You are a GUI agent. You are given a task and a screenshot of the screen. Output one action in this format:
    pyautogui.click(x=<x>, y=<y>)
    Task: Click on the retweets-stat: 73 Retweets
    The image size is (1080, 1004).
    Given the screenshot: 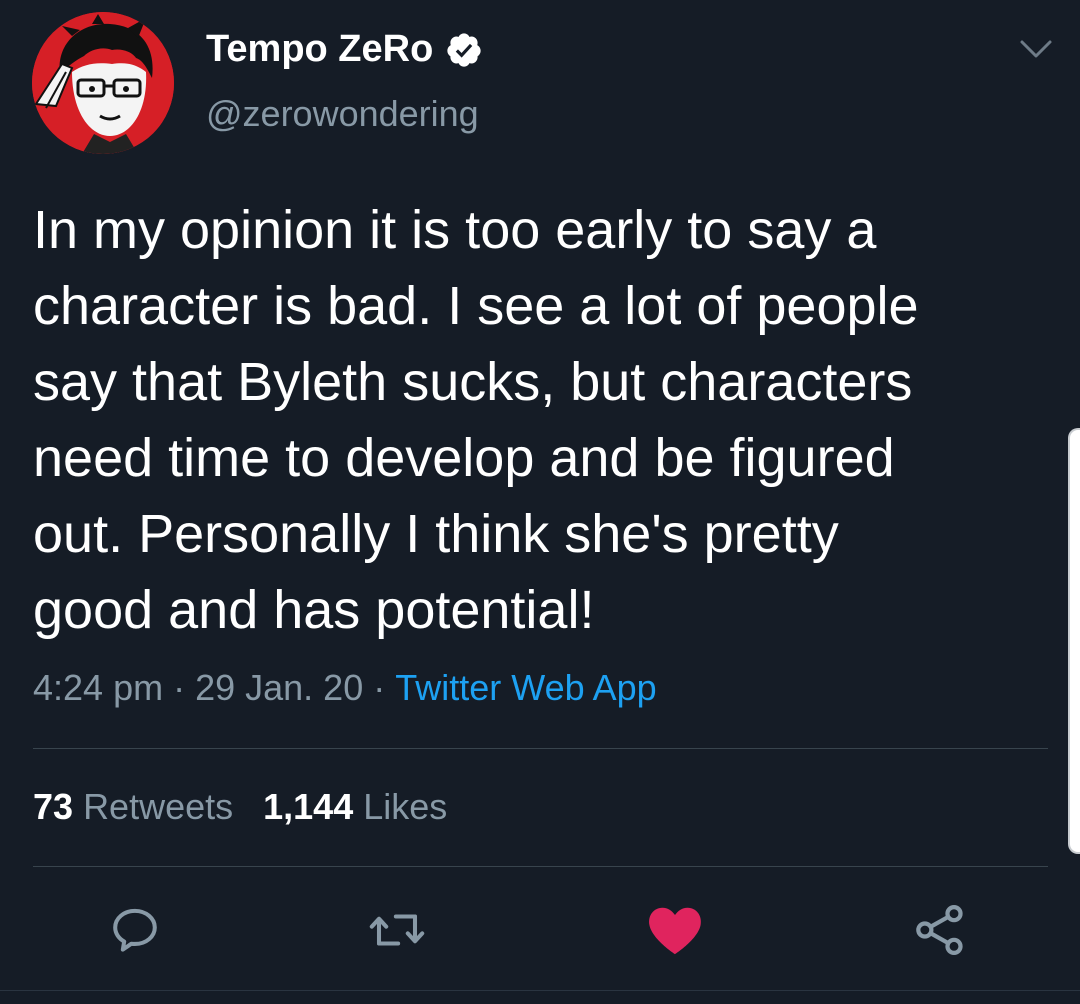 What is the action you would take?
    pyautogui.click(x=133, y=806)
    